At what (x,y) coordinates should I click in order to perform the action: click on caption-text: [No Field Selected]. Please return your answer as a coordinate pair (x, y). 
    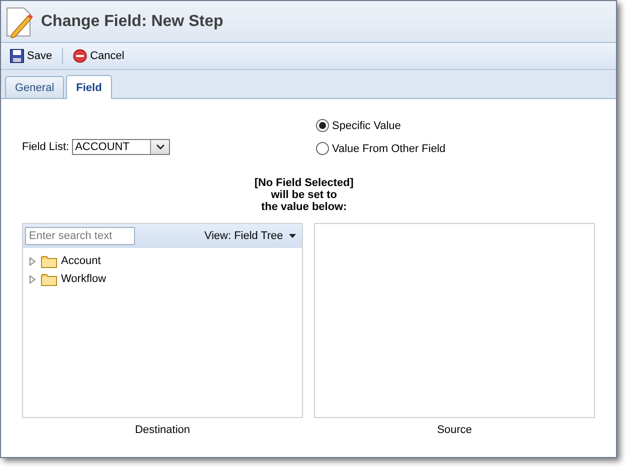
    Looking at the image, I should click on (304, 183).